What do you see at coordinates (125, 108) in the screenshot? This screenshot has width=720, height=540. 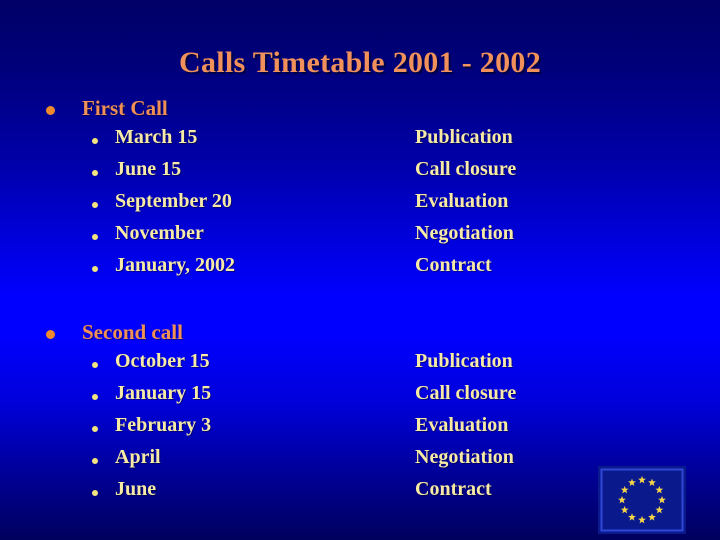 I see `section-heading-label: First Call` at bounding box center [125, 108].